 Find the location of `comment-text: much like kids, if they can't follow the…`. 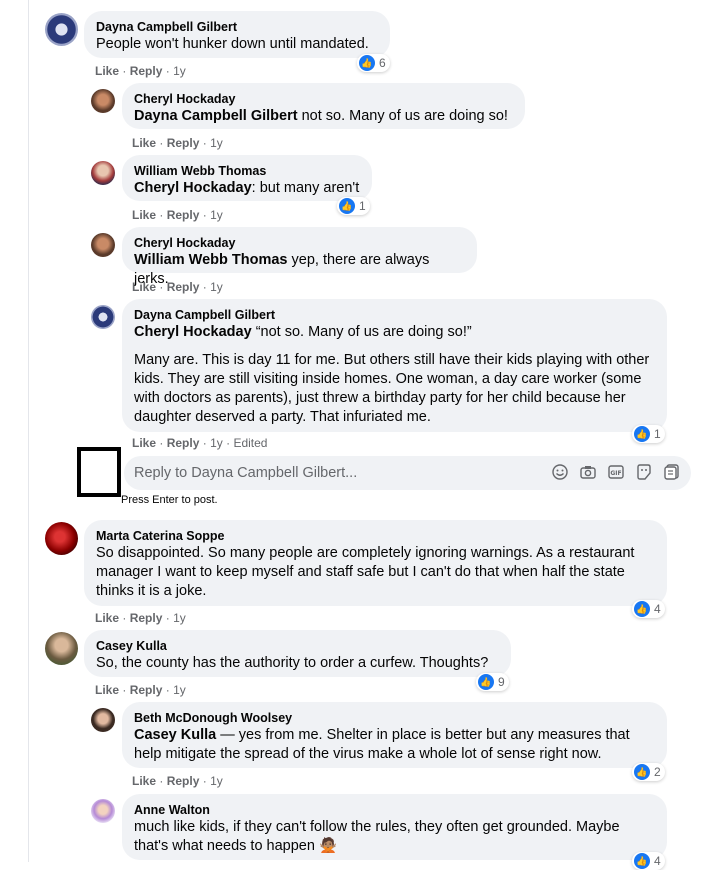

comment-text: much like kids, if they can't follow the… is located at coordinates (377, 836).